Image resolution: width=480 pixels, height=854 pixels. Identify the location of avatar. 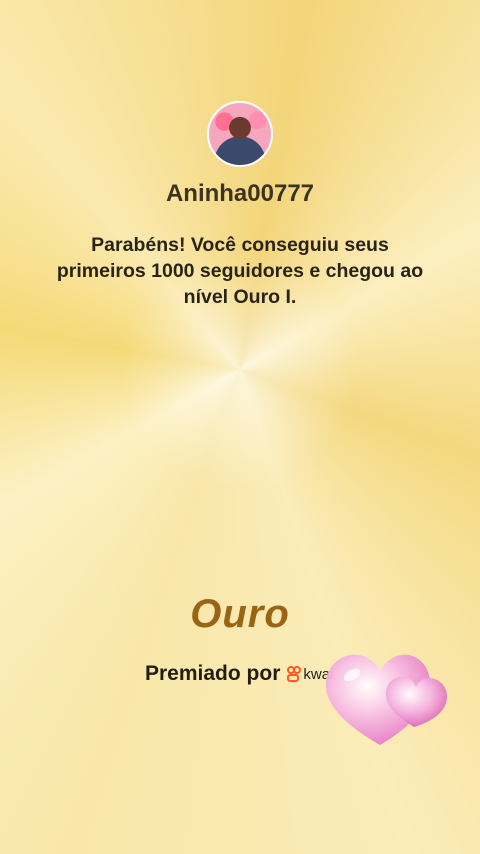
(240, 134).